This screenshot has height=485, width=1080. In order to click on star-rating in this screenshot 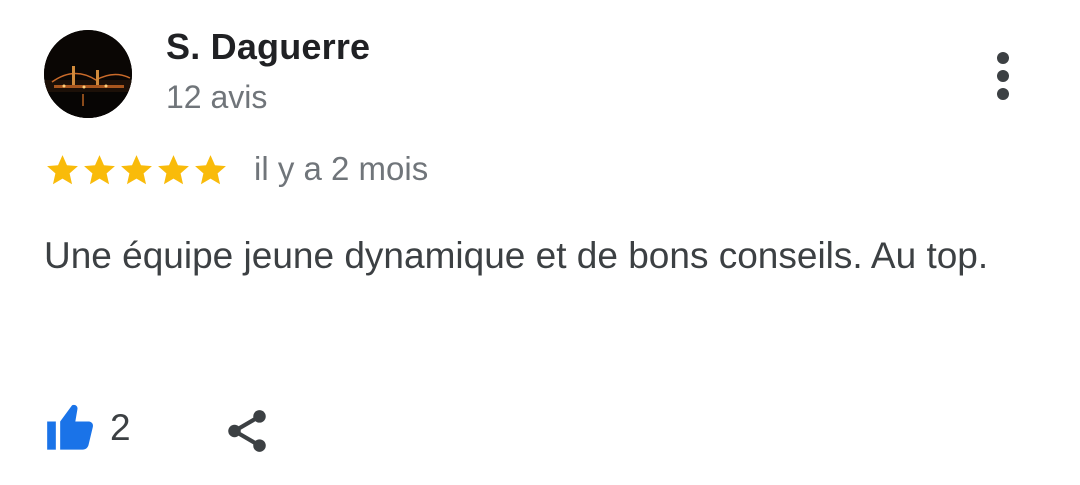, I will do `click(136, 170)`.